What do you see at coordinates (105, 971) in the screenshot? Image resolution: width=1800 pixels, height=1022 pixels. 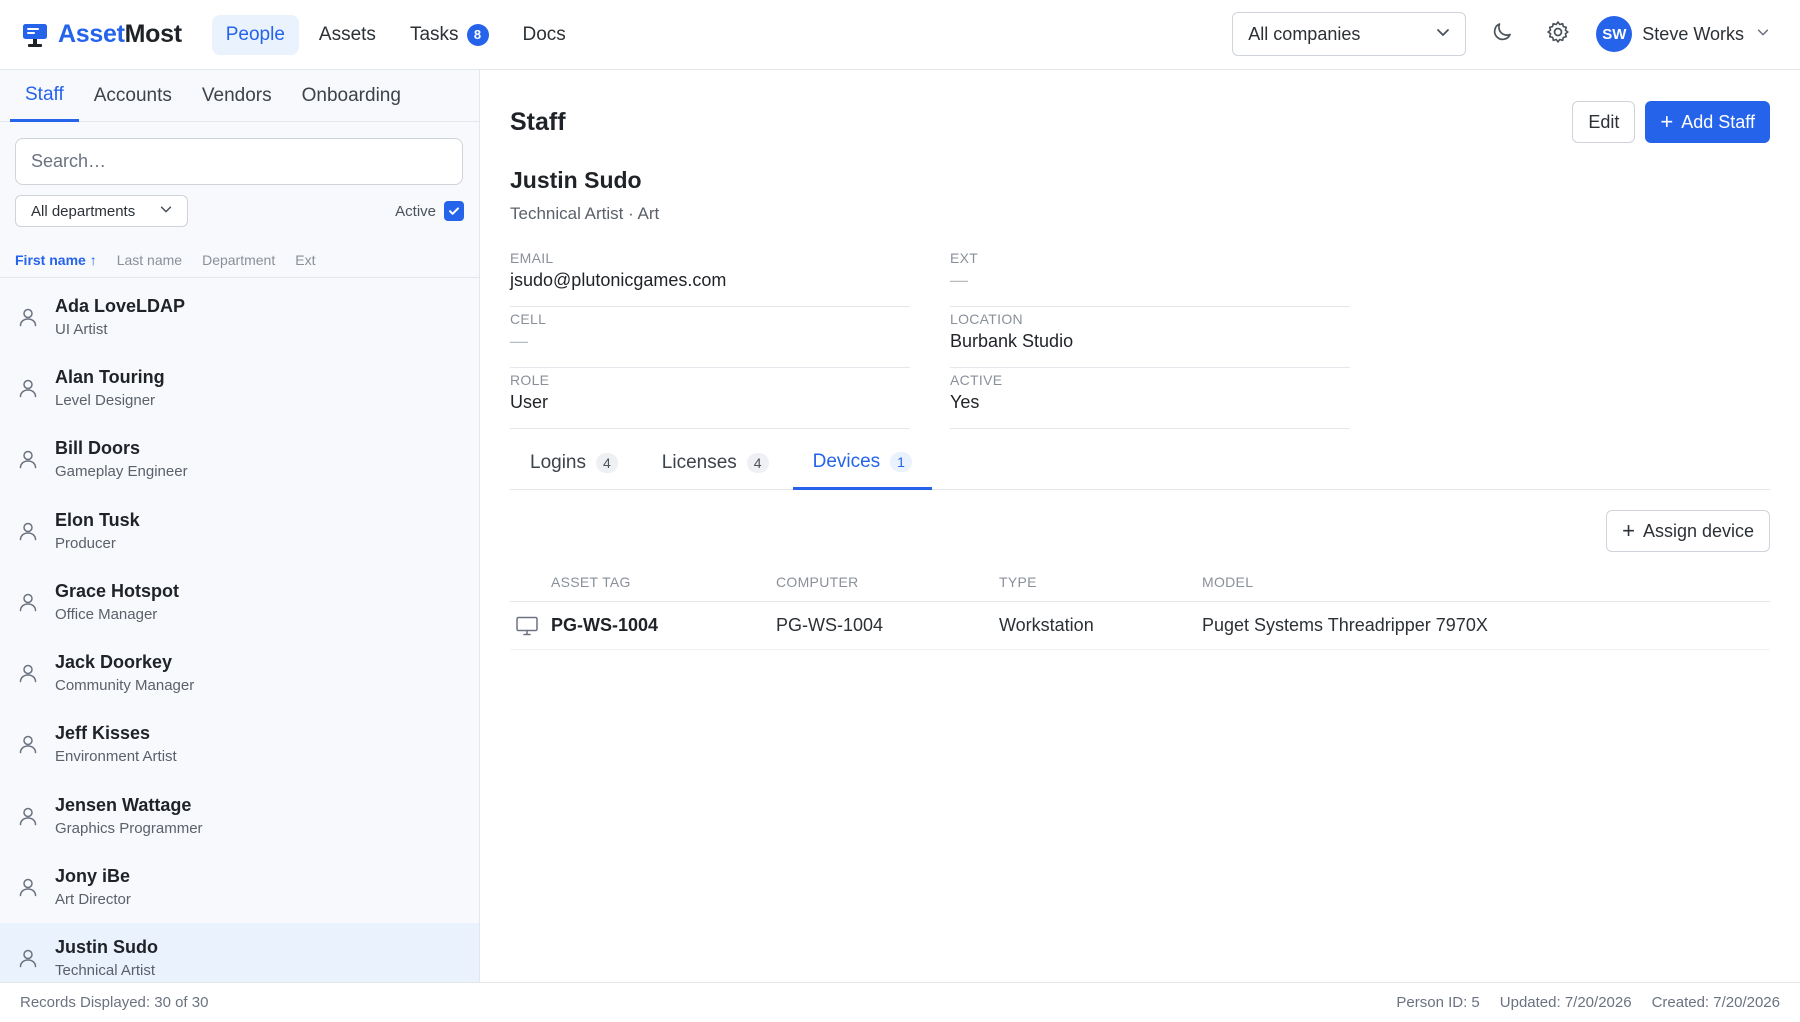 I see `person-title: Technical Artist` at bounding box center [105, 971].